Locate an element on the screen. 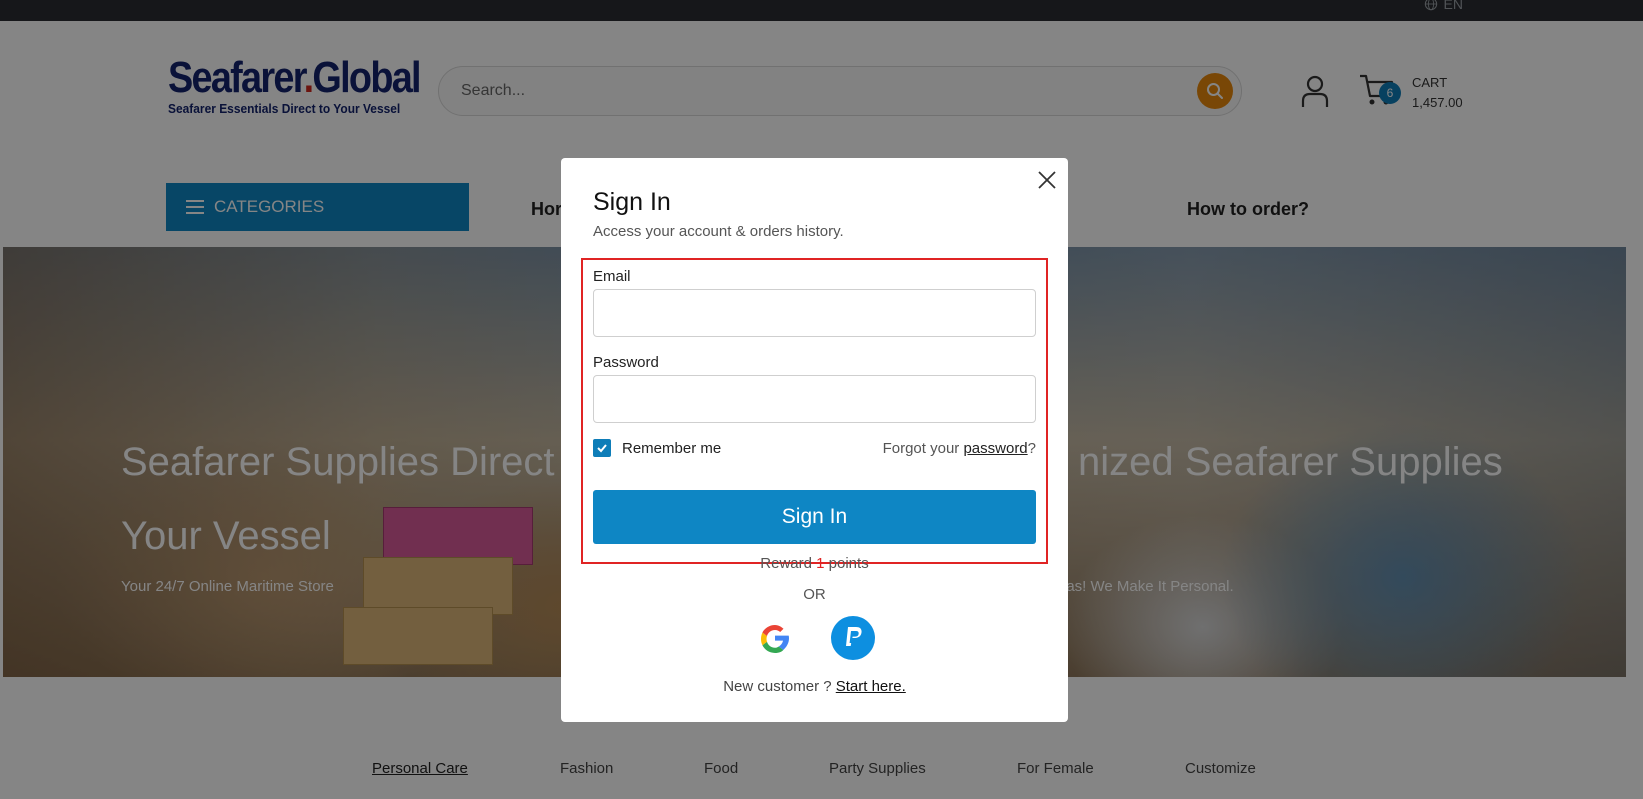  google-login-button is located at coordinates (775, 638).